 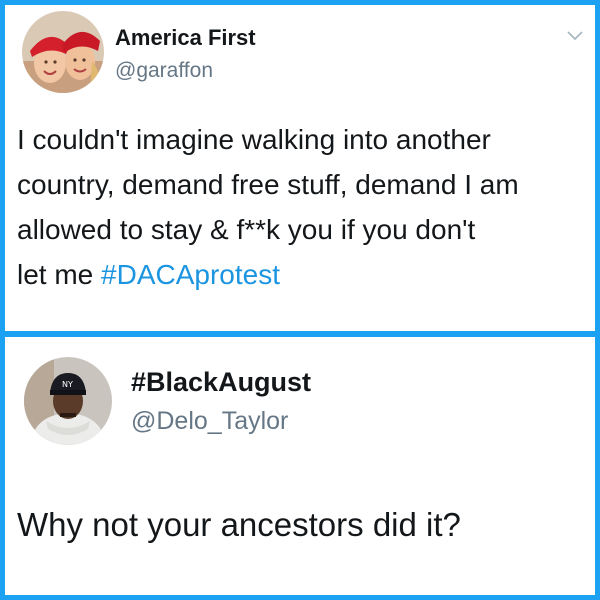 I want to click on hashtag-link: #DACAprotest, so click(x=190, y=274).